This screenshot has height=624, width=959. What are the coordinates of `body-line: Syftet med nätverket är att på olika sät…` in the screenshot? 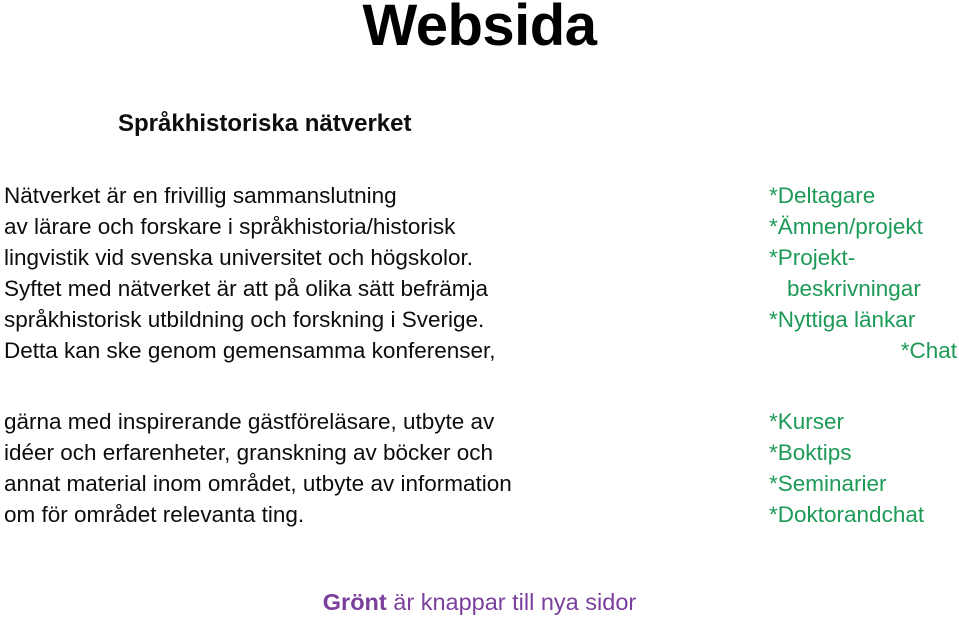 It's located at (246, 288).